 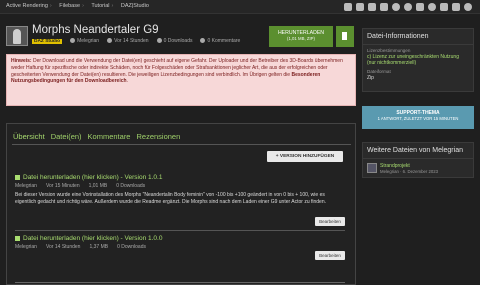 I want to click on download-button-size: (1,01 MB, ZIP), so click(x=301, y=38).